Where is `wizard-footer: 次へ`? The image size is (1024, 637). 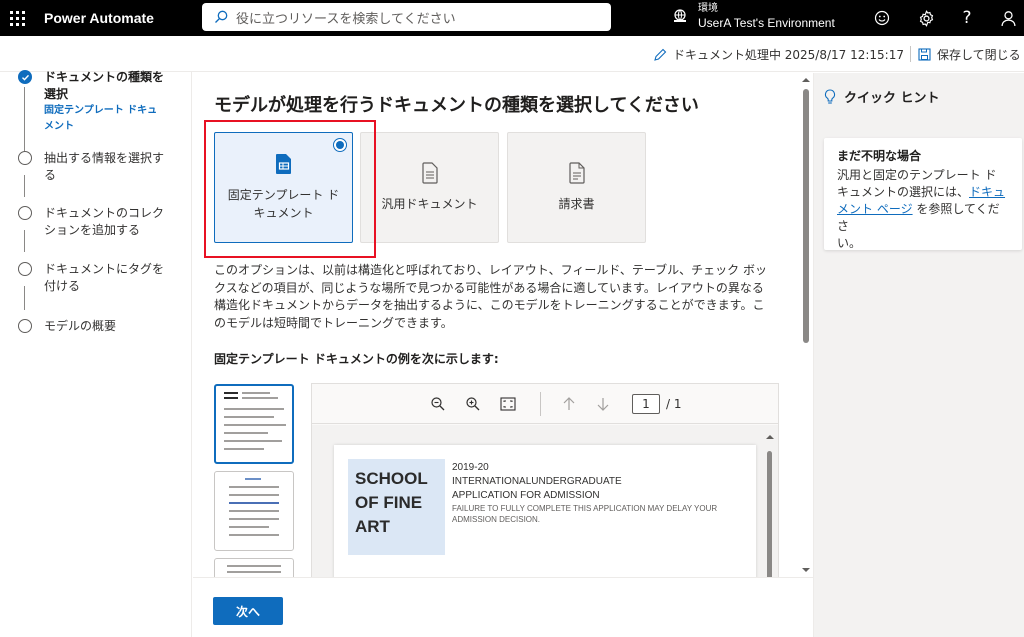
wizard-footer: 次へ is located at coordinates (503, 607).